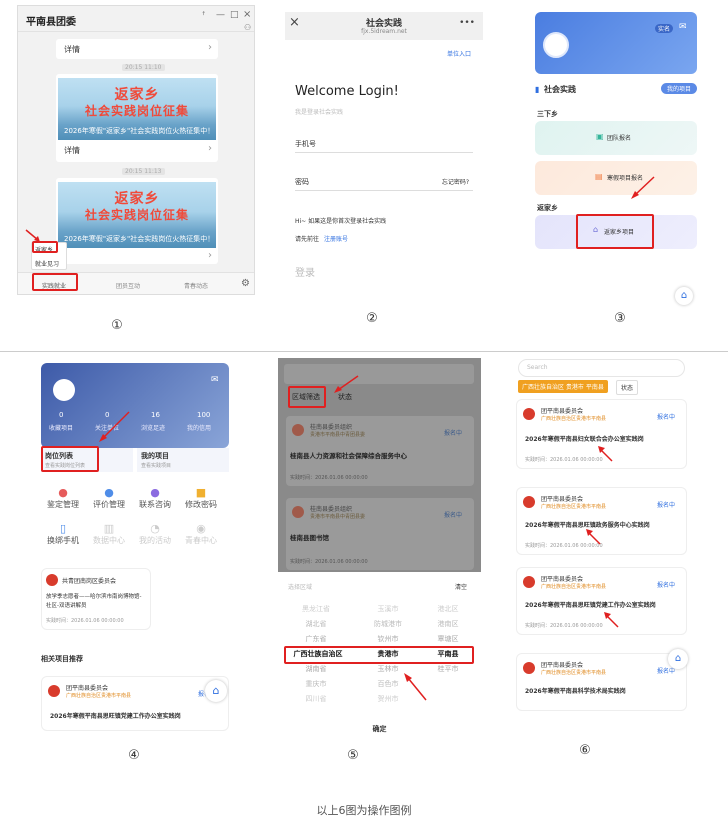 The height and width of the screenshot is (825, 728). I want to click on banner-title2: 社会实践岗位征集, so click(136, 111).